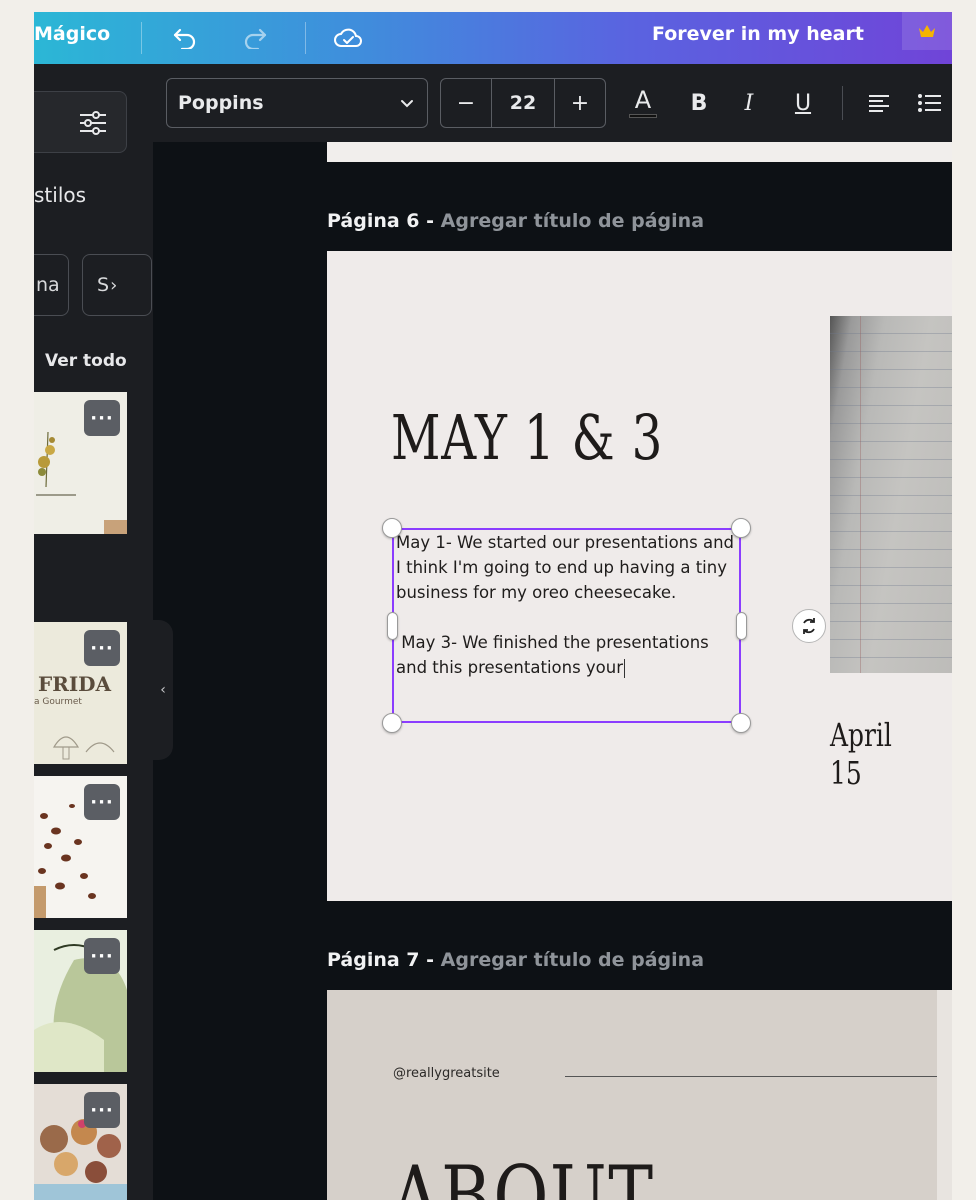 The height and width of the screenshot is (1200, 976). What do you see at coordinates (51, 285) in the screenshot?
I see `style-chip: na` at bounding box center [51, 285].